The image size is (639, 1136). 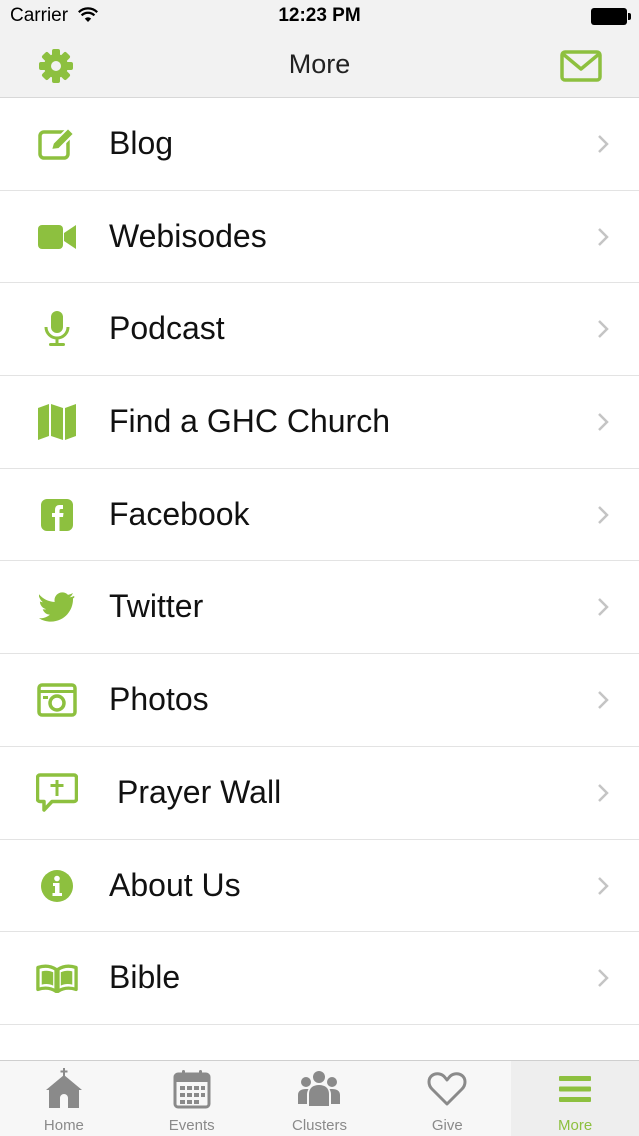 I want to click on mail-icon, so click(x=581, y=66).